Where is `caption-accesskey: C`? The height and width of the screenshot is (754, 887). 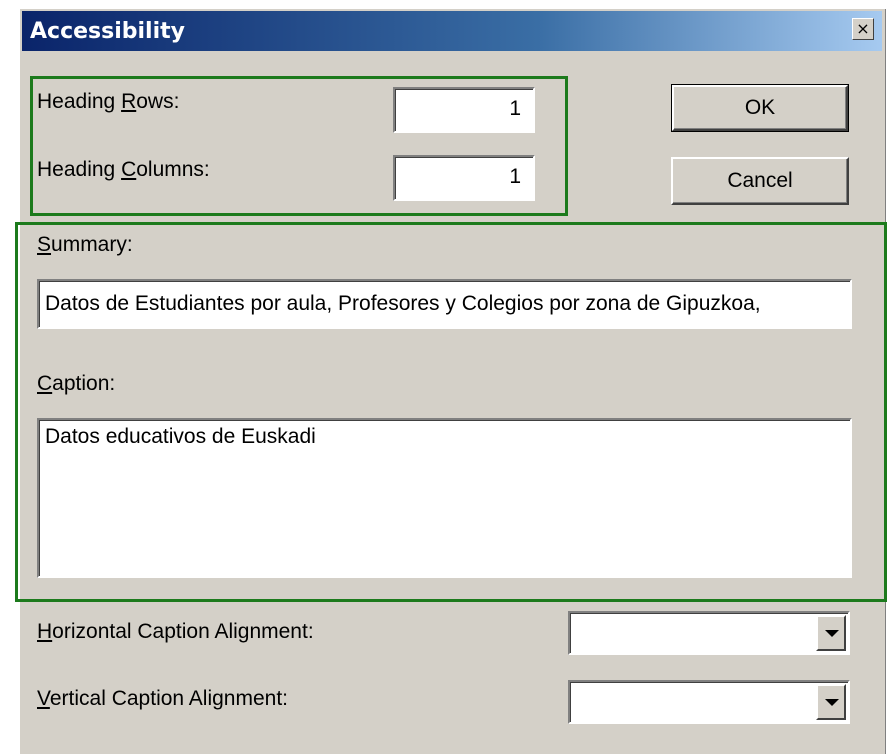
caption-accesskey: C is located at coordinates (45, 383).